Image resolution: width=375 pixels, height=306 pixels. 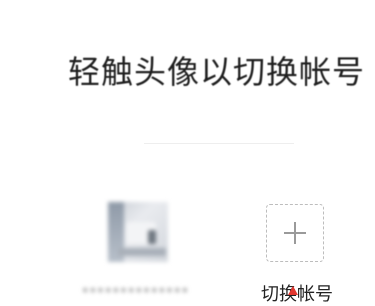 What do you see at coordinates (219, 143) in the screenshot?
I see `divider` at bounding box center [219, 143].